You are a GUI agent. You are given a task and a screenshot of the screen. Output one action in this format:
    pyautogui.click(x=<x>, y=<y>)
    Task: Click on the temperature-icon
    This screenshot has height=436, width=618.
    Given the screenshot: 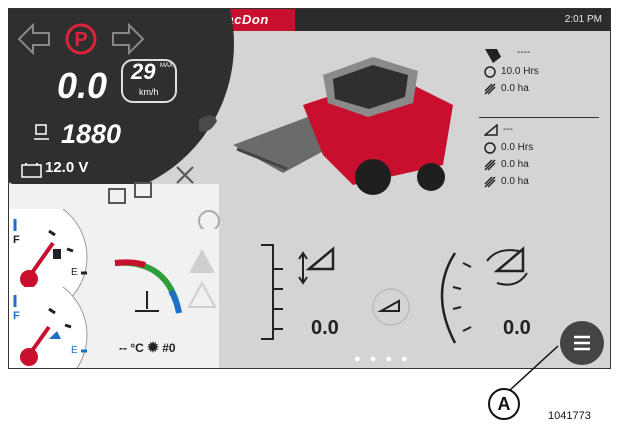 What is the action you would take?
    pyautogui.click(x=147, y=301)
    